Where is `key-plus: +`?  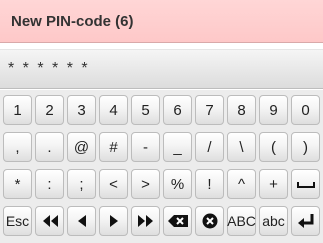
key-plus: + is located at coordinates (273, 184).